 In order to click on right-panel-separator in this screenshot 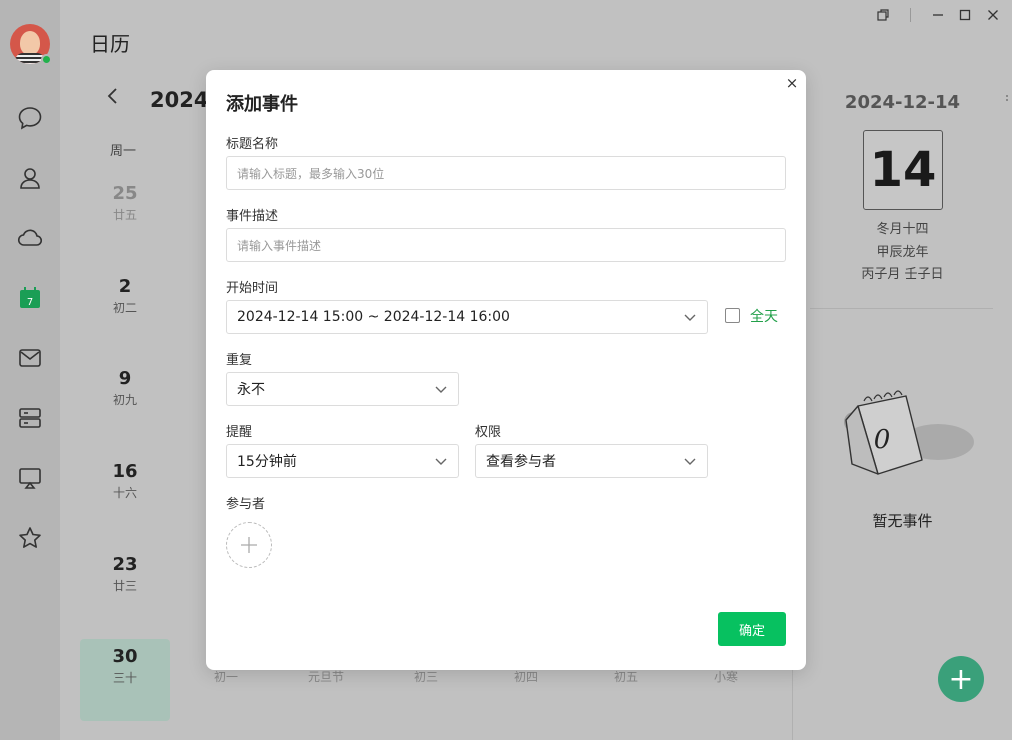, I will do `click(901, 308)`.